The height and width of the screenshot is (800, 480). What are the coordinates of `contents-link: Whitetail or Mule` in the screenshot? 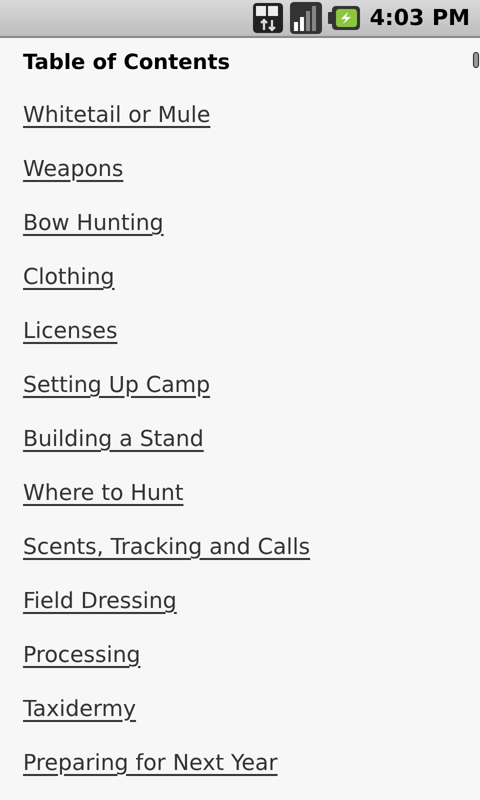 It's located at (116, 116).